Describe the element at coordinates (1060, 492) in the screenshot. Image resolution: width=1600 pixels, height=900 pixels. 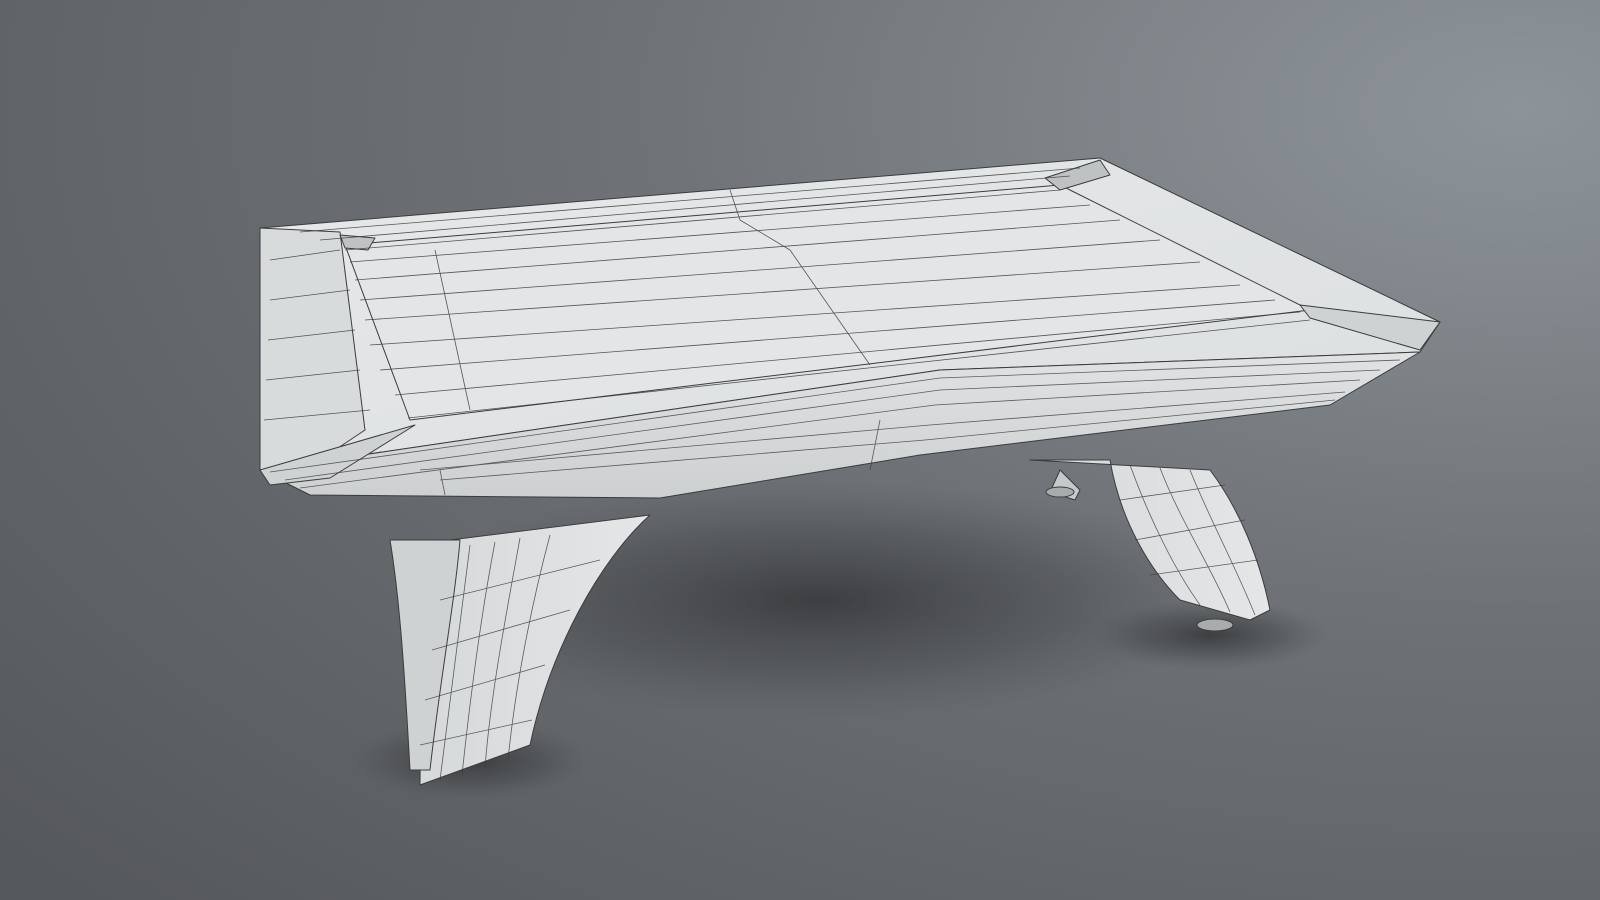
I see `foot-back-left` at that location.